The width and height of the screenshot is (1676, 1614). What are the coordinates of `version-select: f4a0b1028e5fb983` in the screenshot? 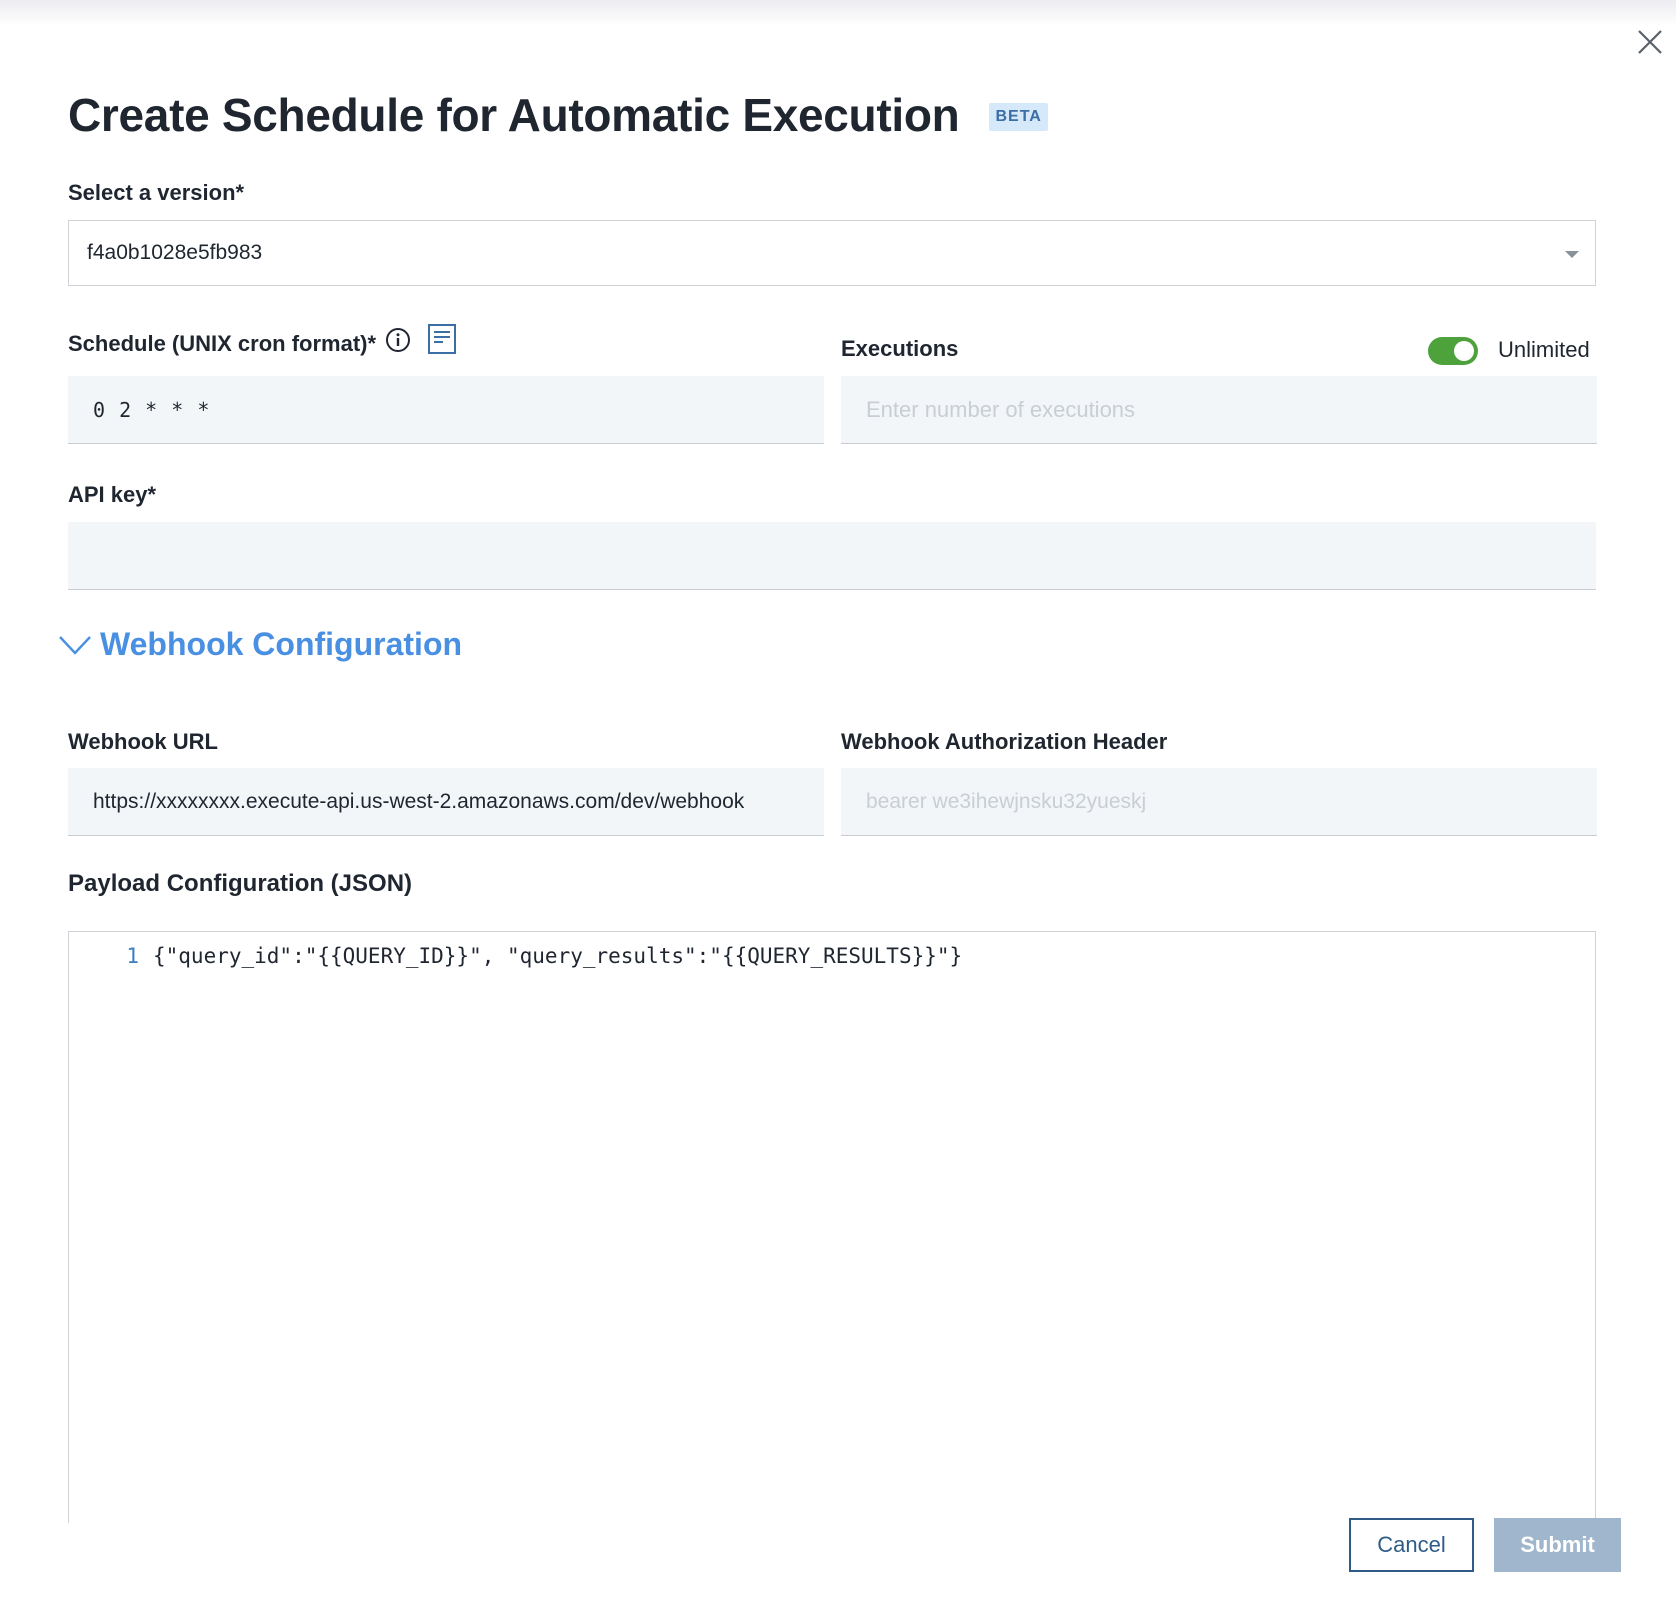 It's located at (832, 253).